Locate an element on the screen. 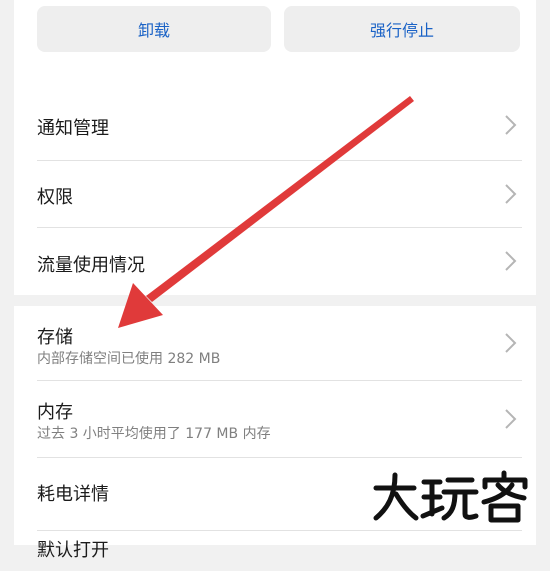 This screenshot has height=571, width=550. watermark-logo is located at coordinates (450, 496).